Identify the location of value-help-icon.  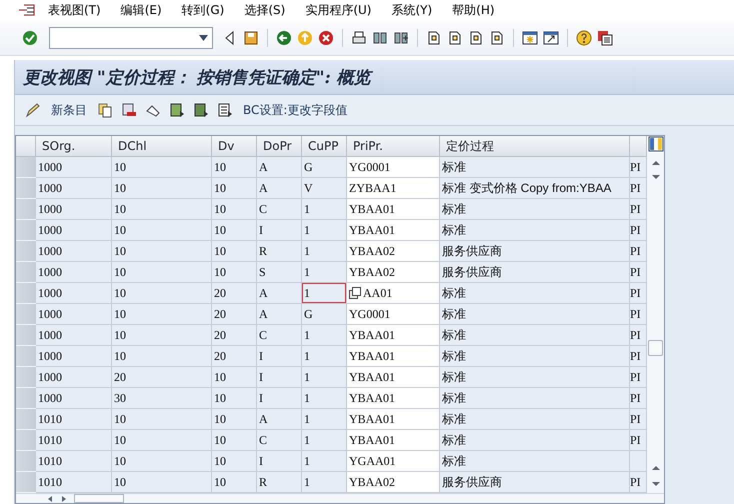
(355, 293).